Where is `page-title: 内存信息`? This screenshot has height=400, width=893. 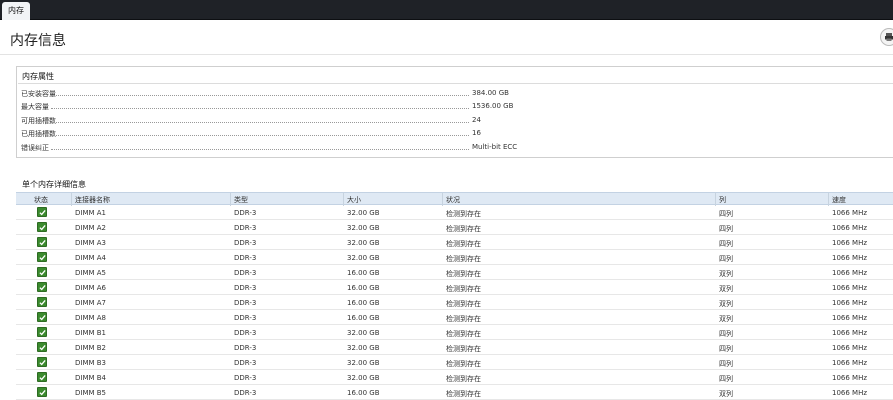 page-title: 内存信息 is located at coordinates (38, 41).